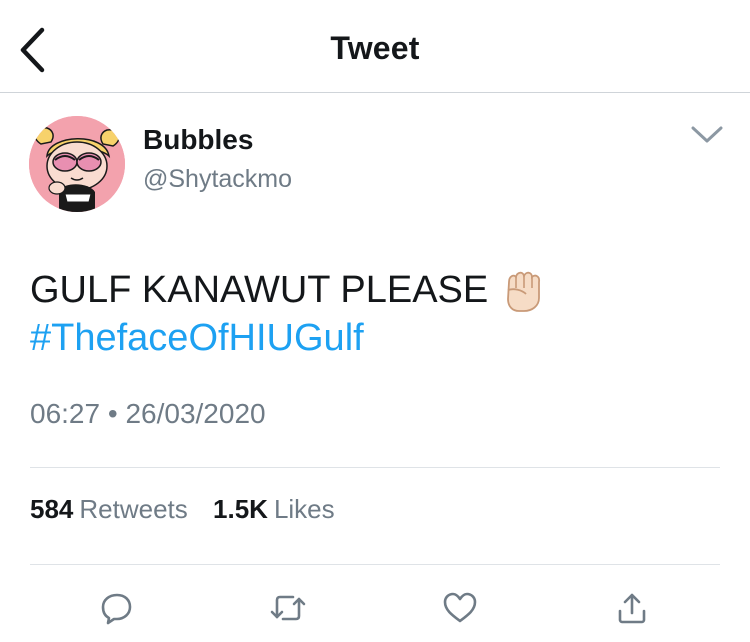 This screenshot has height=642, width=750. I want to click on tweet-timestamp: 06:27 • 26/03/2020, so click(148, 414).